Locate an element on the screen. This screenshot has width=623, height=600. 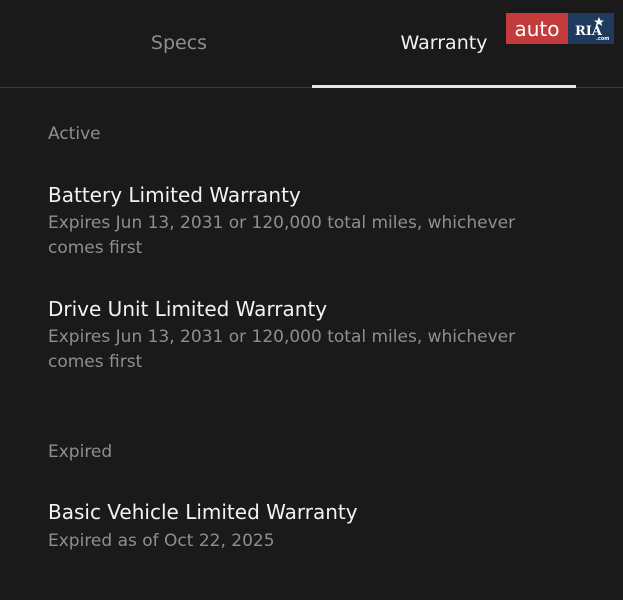
svg-text: .com is located at coordinates (602, 38).